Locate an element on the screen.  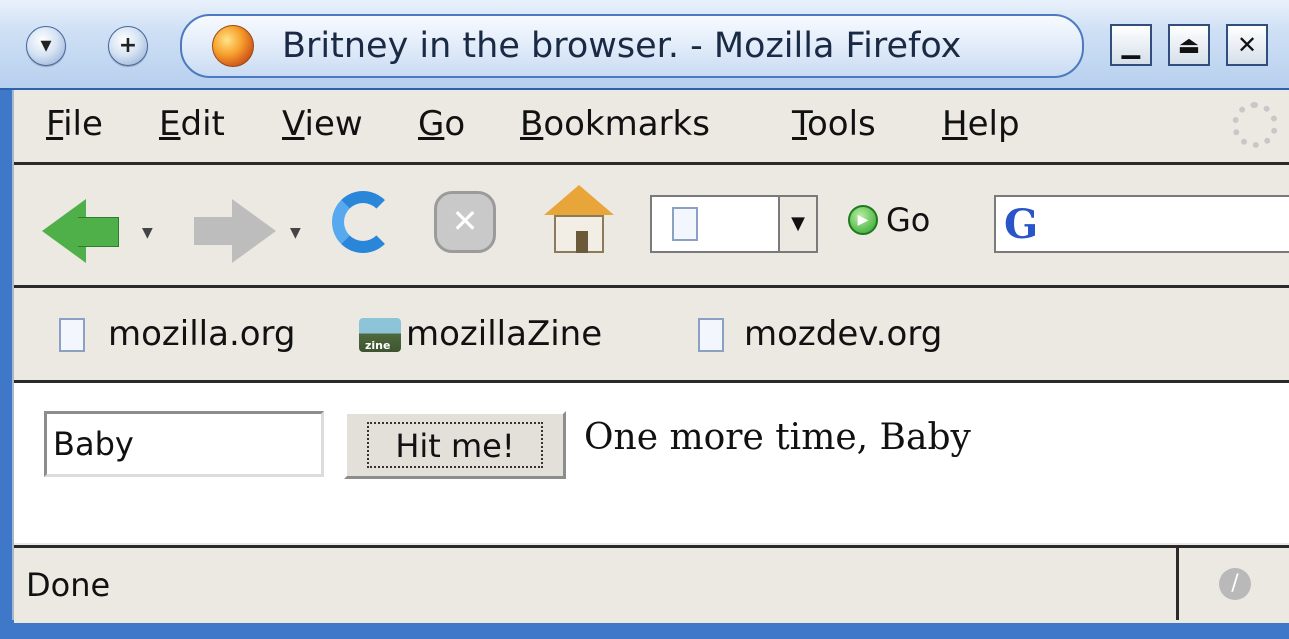
hit-me-button: Hit me! is located at coordinates (455, 445).